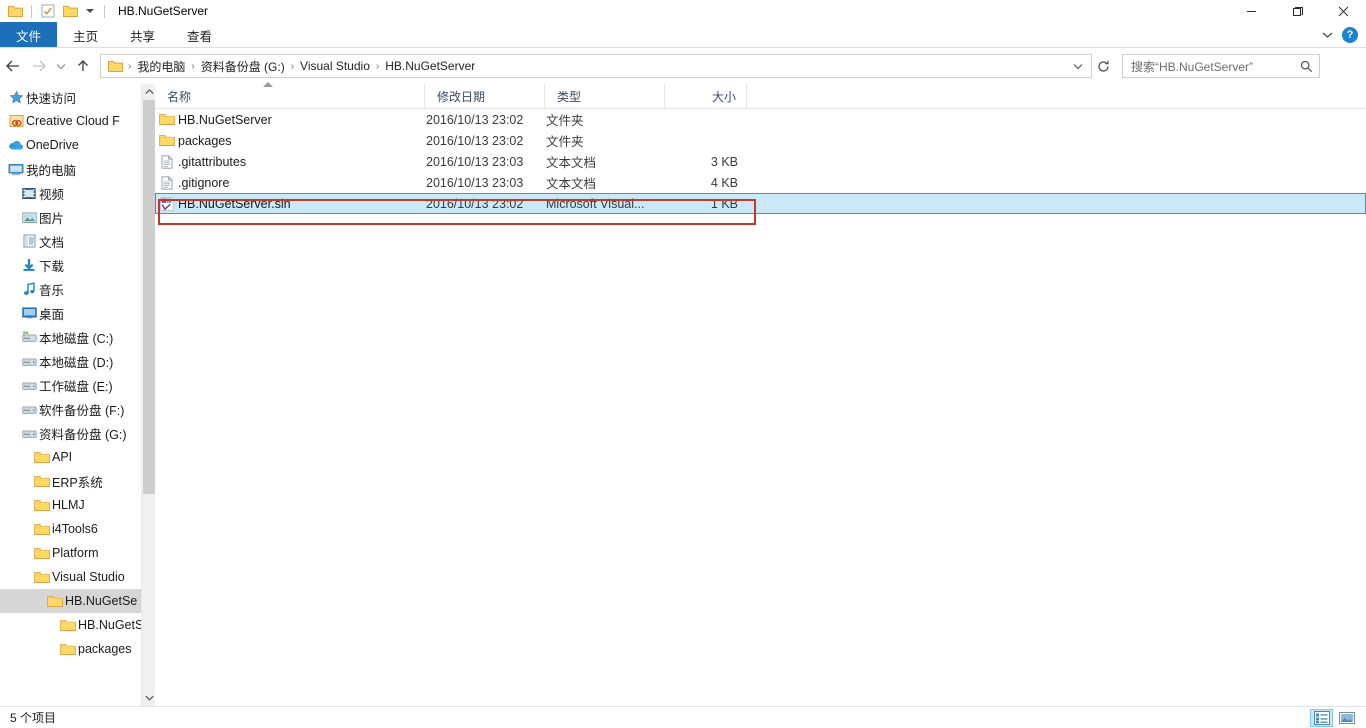  I want to click on scrollbar-thumb, so click(149, 297).